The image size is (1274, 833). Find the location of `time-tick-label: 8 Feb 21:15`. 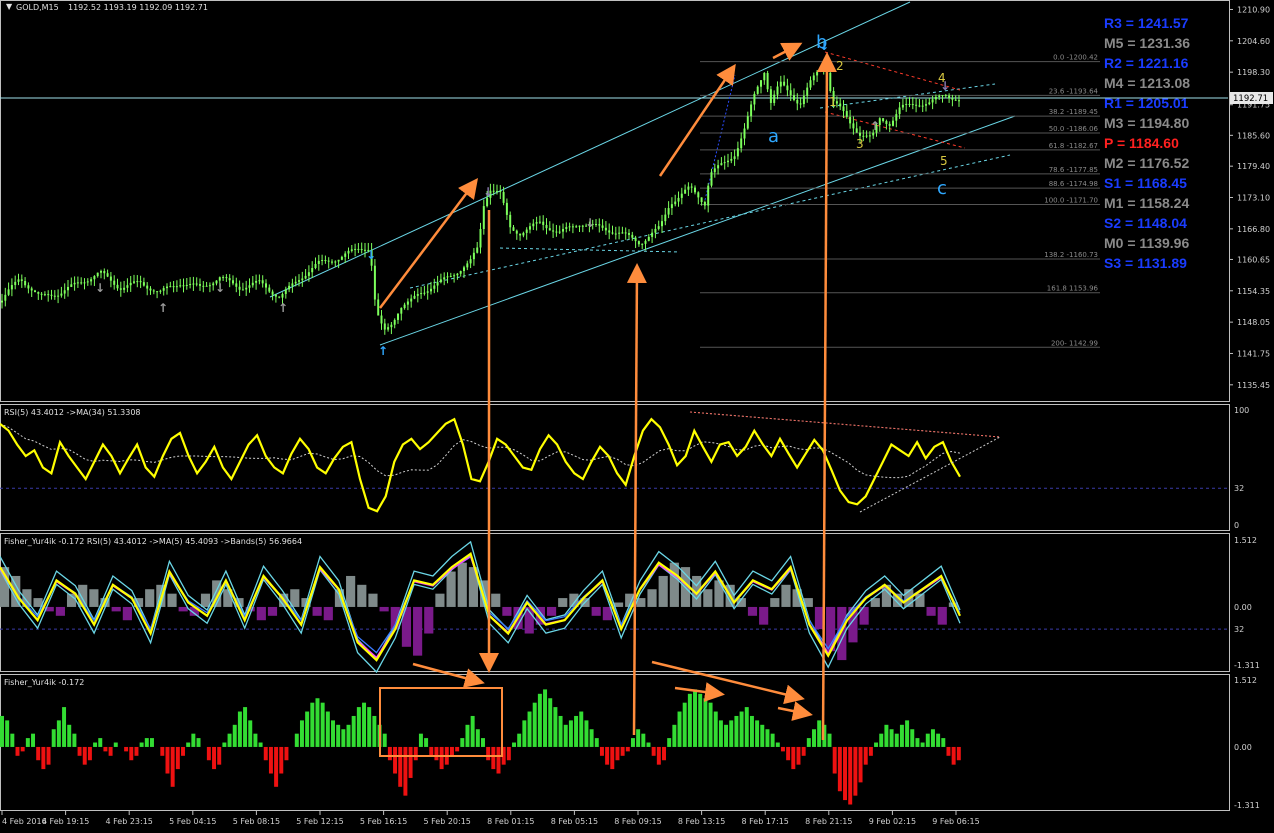

time-tick-label: 8 Feb 21:15 is located at coordinates (828, 821).